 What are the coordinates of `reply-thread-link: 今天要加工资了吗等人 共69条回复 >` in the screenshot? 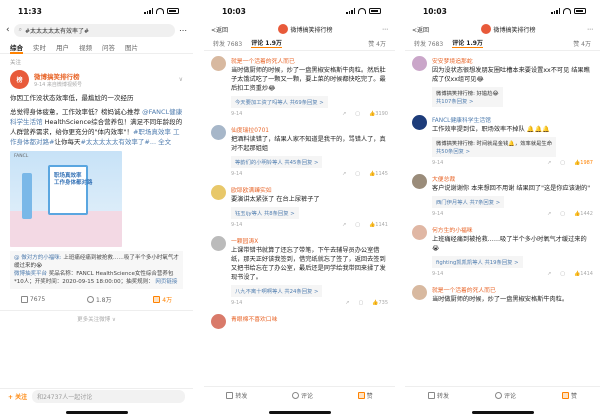 It's located at (279, 102).